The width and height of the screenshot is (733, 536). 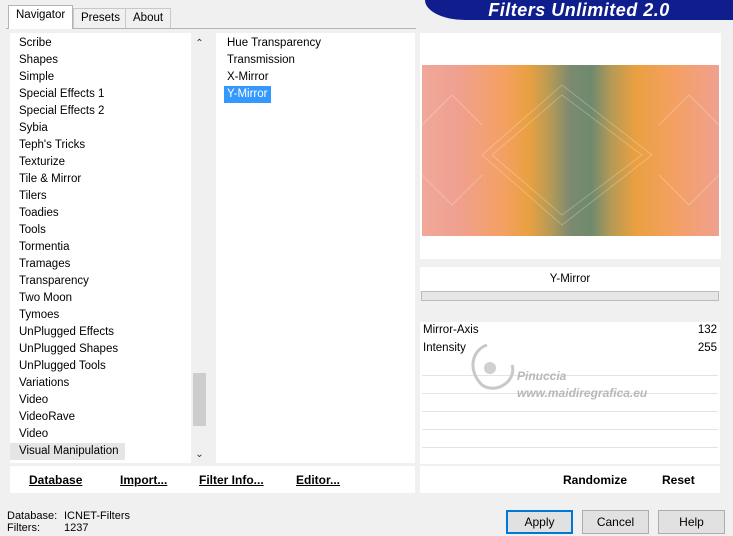 What do you see at coordinates (109, 298) in the screenshot?
I see `category-item: Two Moon` at bounding box center [109, 298].